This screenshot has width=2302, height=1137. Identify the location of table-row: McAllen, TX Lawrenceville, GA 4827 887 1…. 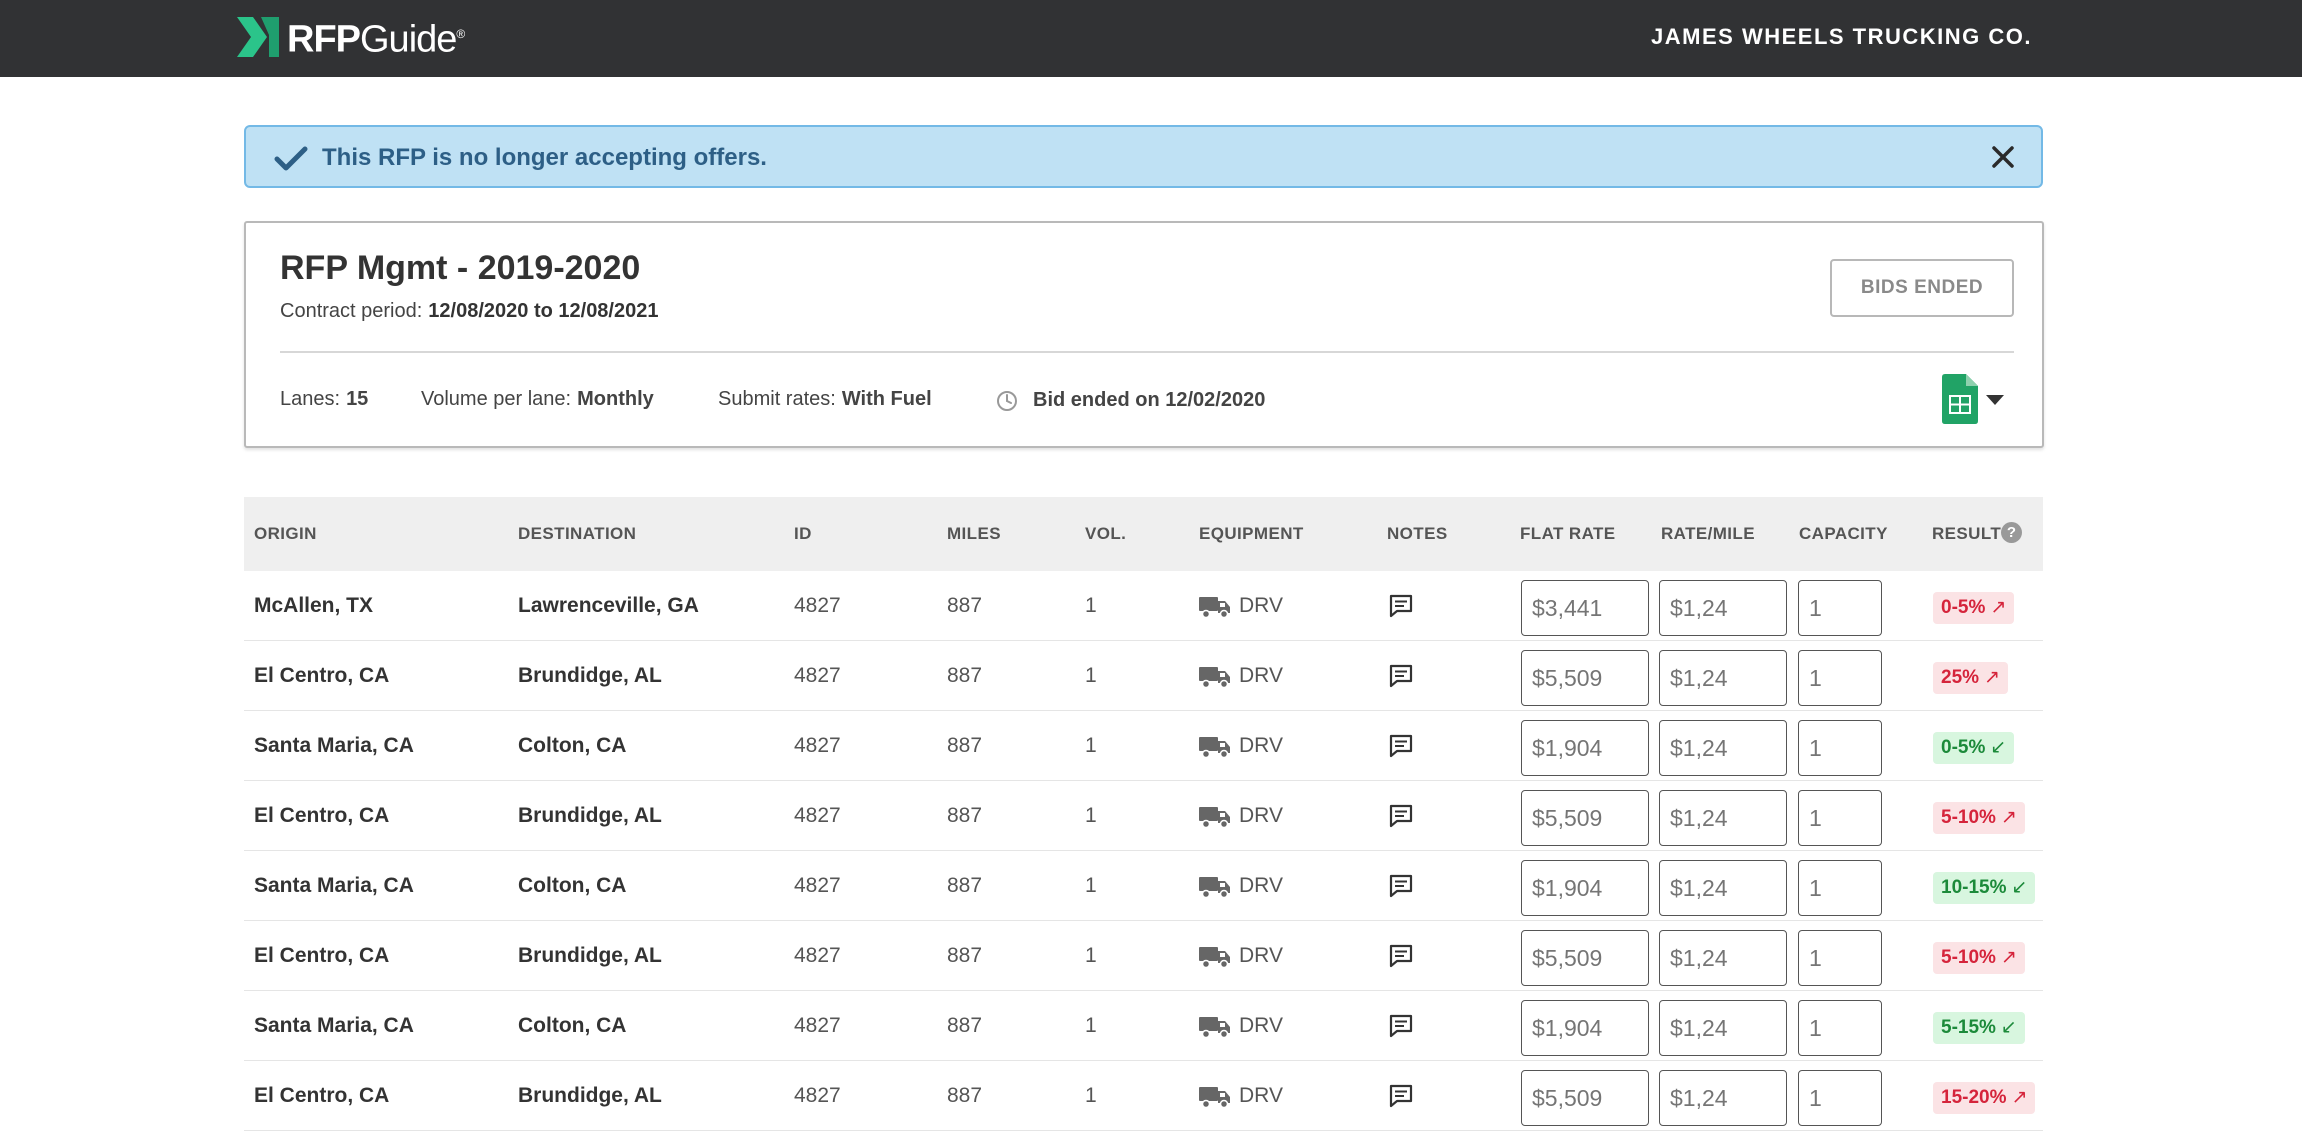
(1143, 606).